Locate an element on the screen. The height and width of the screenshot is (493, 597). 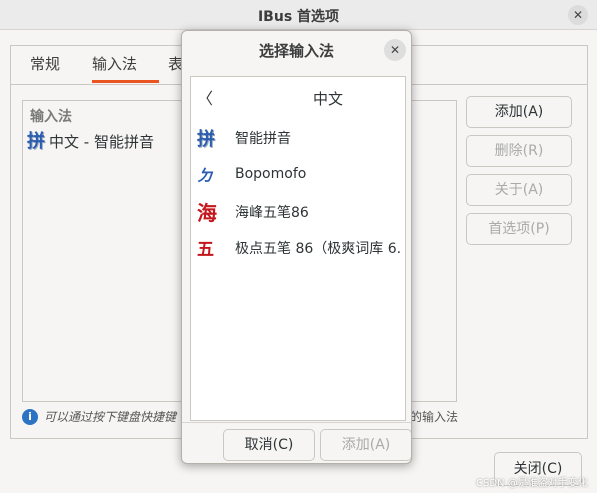
dialog-add-button: 添加(A) is located at coordinates (365, 445).